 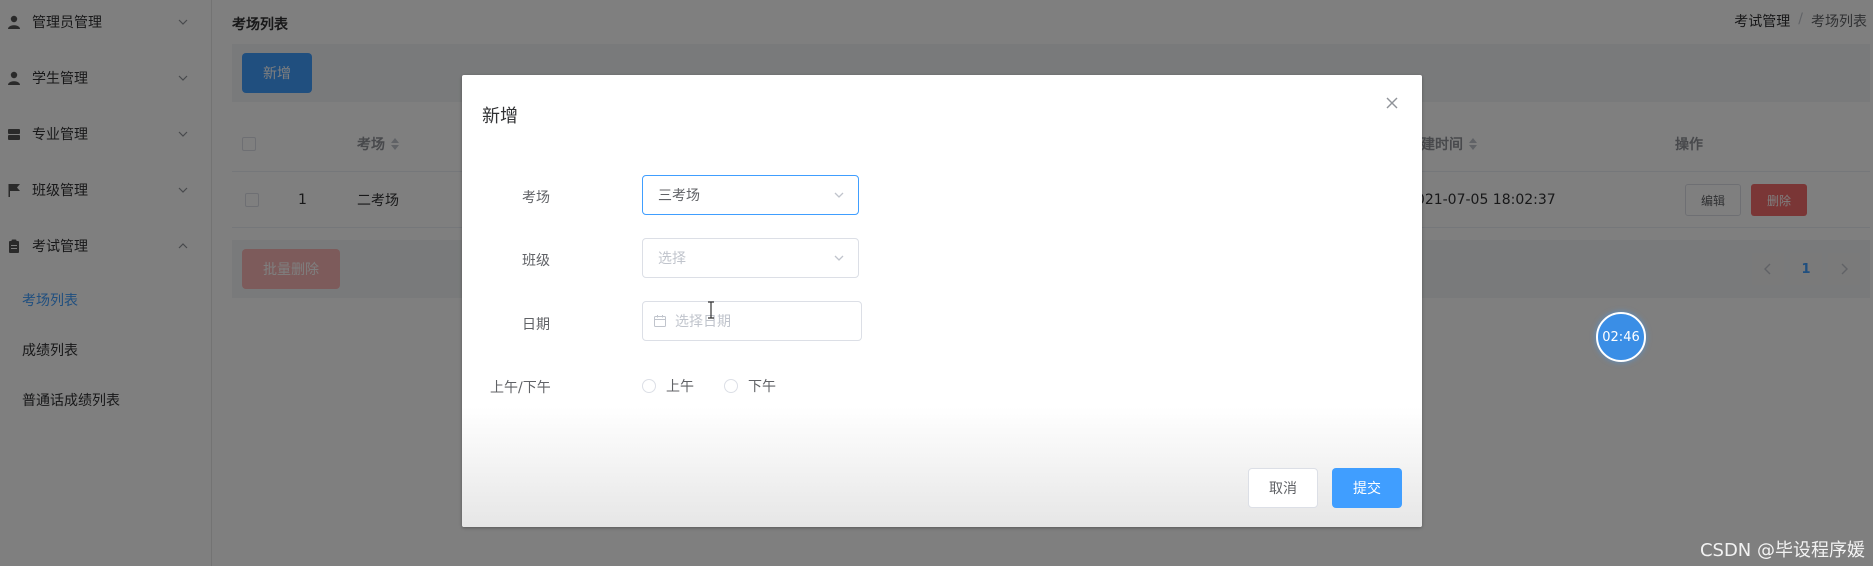 I want to click on room-select: 三考场, so click(x=750, y=195).